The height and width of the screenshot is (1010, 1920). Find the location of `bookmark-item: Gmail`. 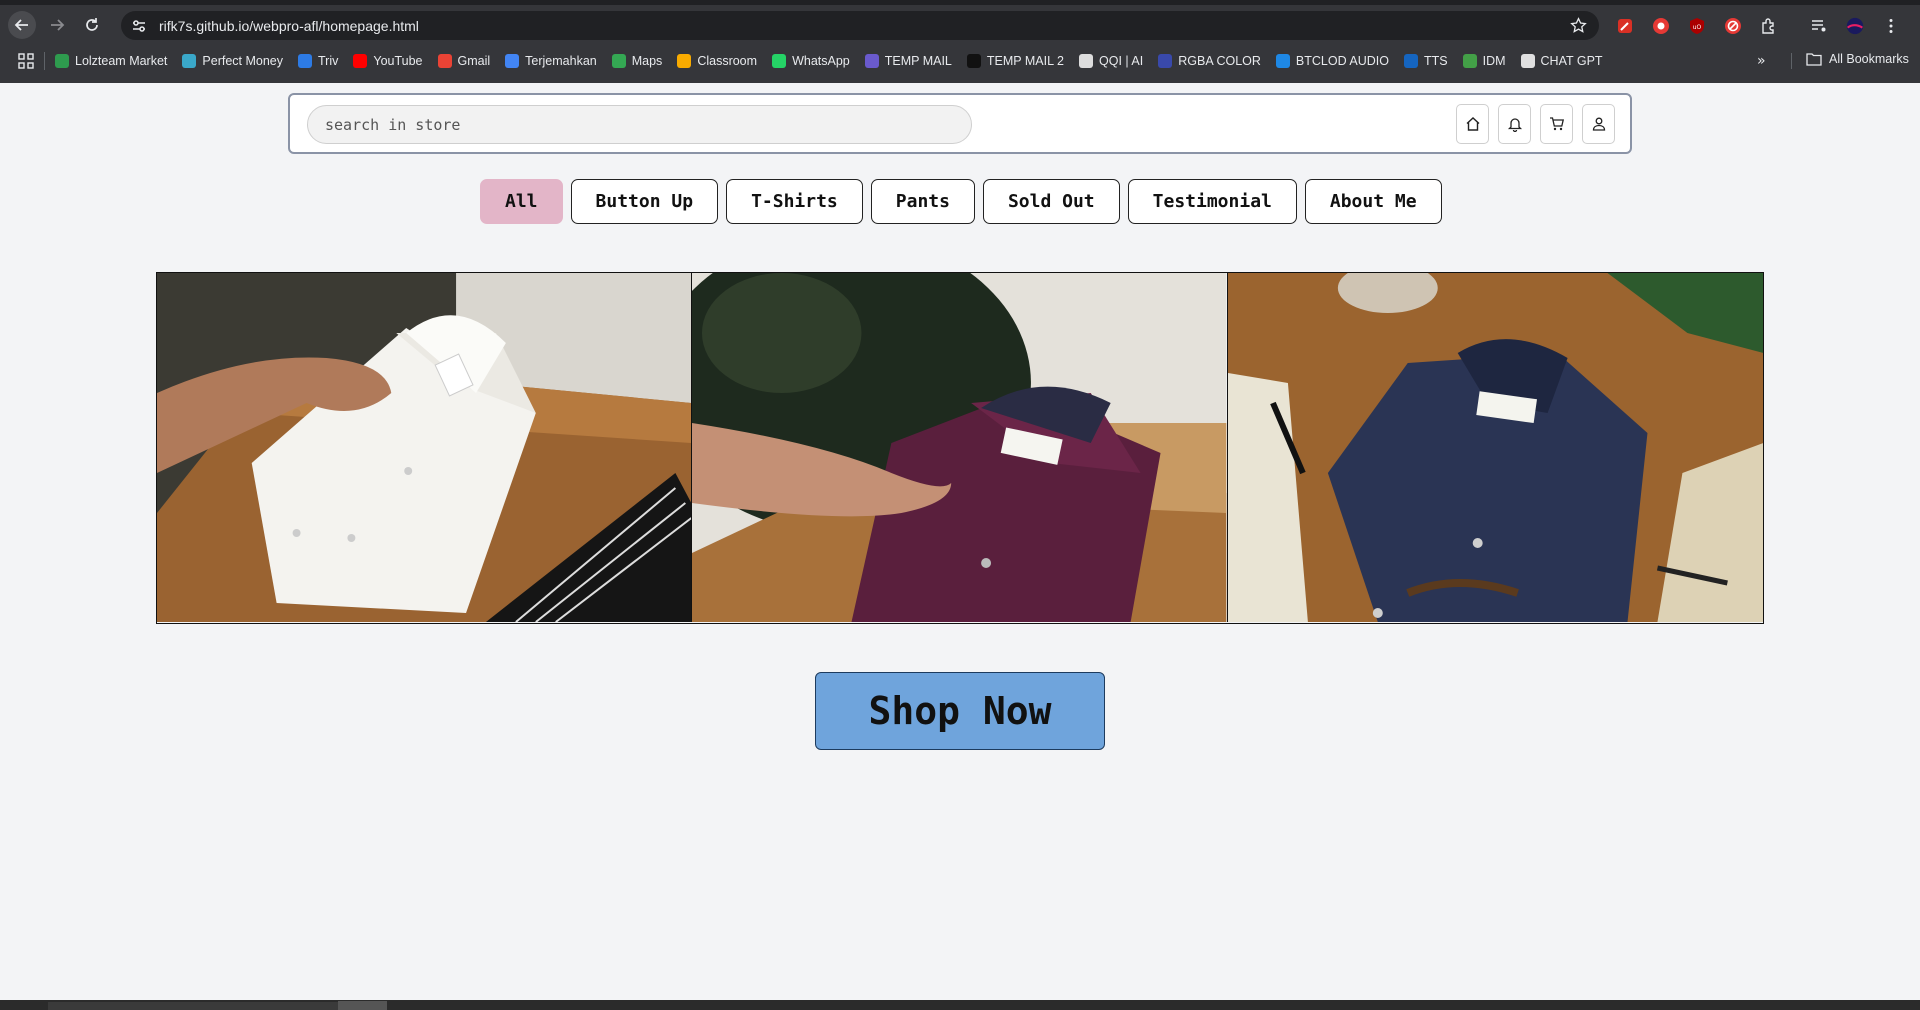

bookmark-item: Gmail is located at coordinates (464, 61).